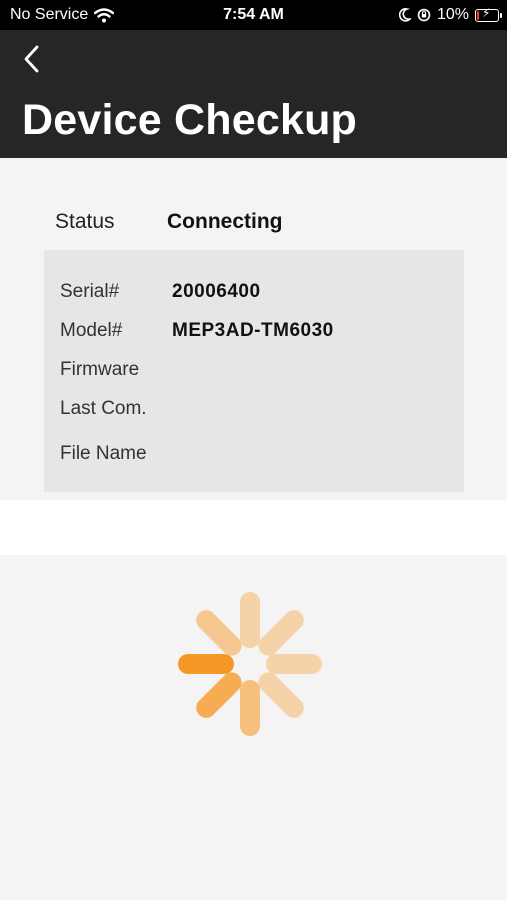 The image size is (507, 900). Describe the element at coordinates (253, 94) in the screenshot. I see `app-header: Device Checkup` at that location.